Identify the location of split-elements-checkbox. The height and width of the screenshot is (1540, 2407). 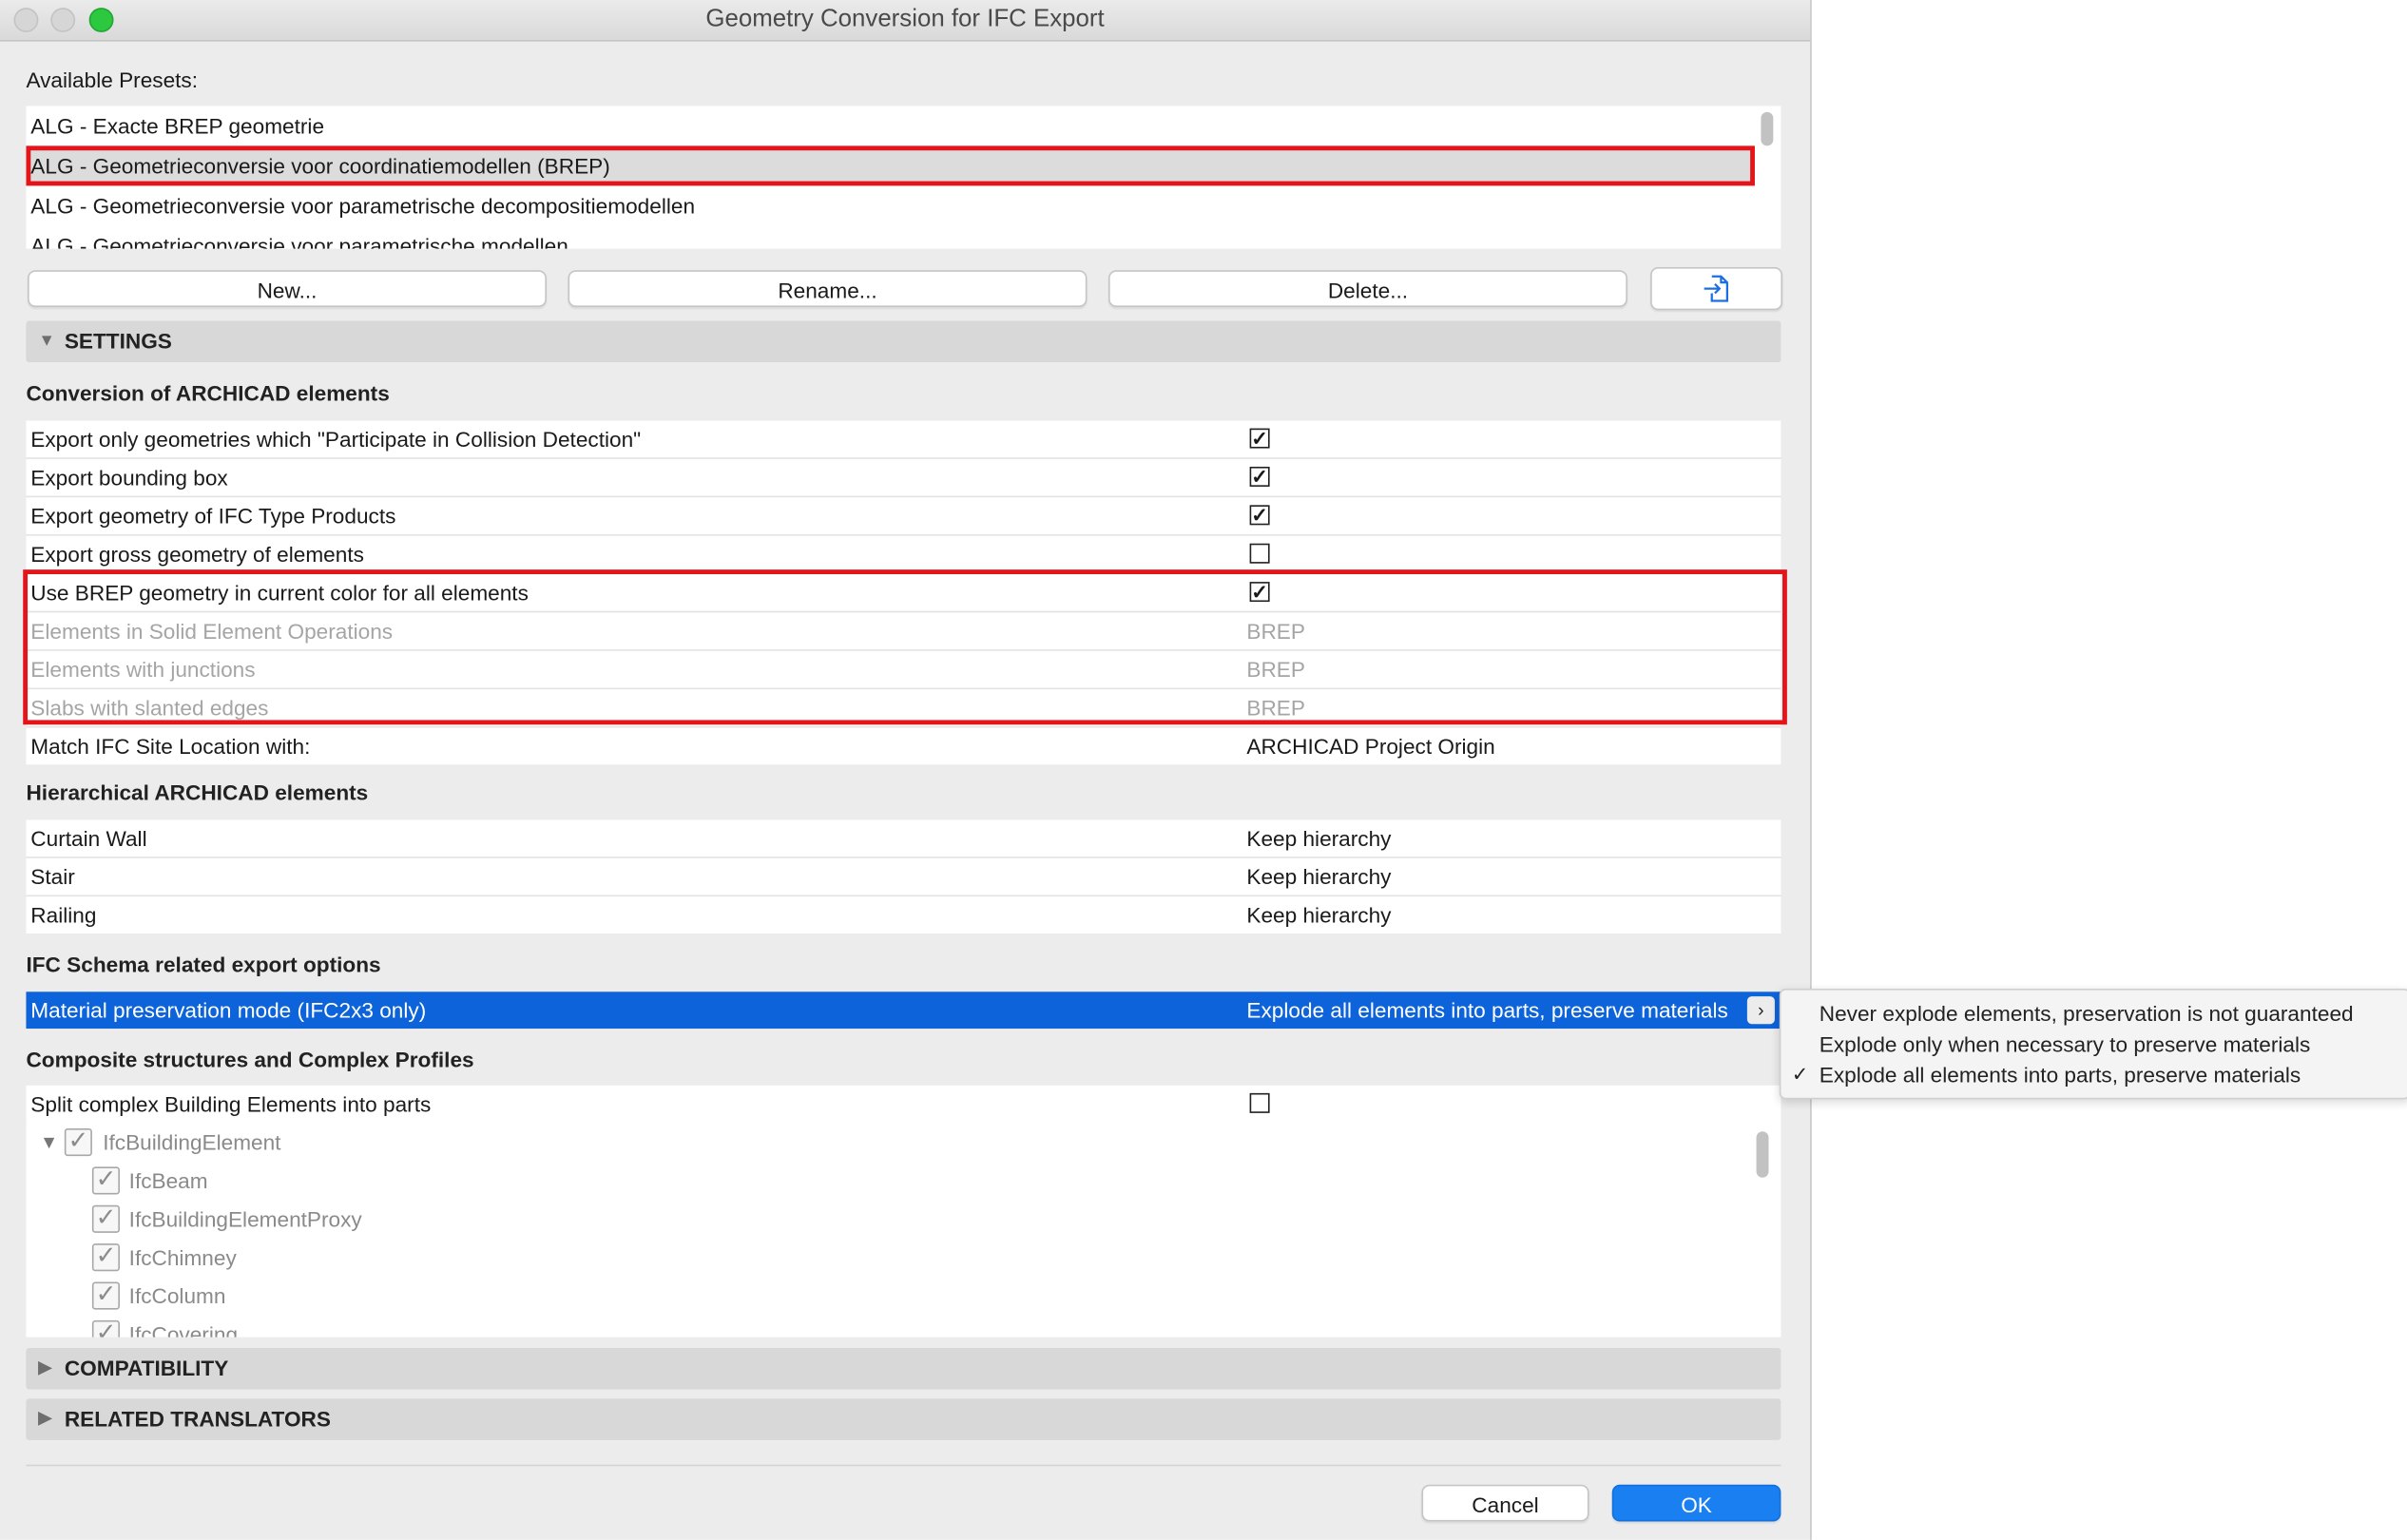
(1259, 1102).